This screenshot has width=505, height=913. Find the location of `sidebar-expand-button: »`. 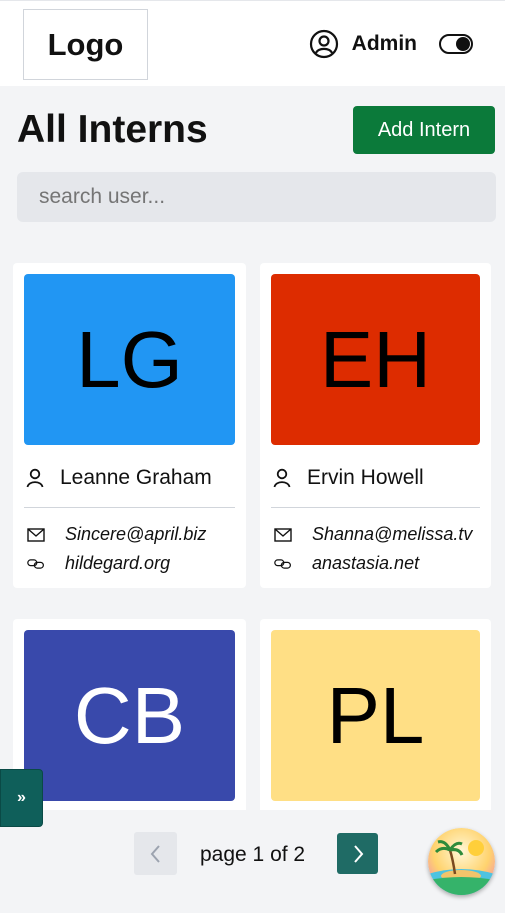

sidebar-expand-button: » is located at coordinates (21, 798).